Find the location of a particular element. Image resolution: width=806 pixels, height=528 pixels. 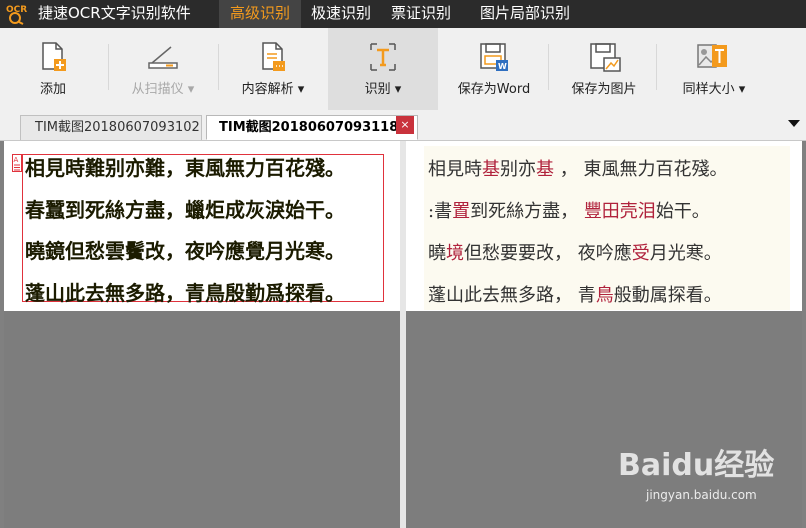

add-label: 添加 is located at coordinates (52, 89).